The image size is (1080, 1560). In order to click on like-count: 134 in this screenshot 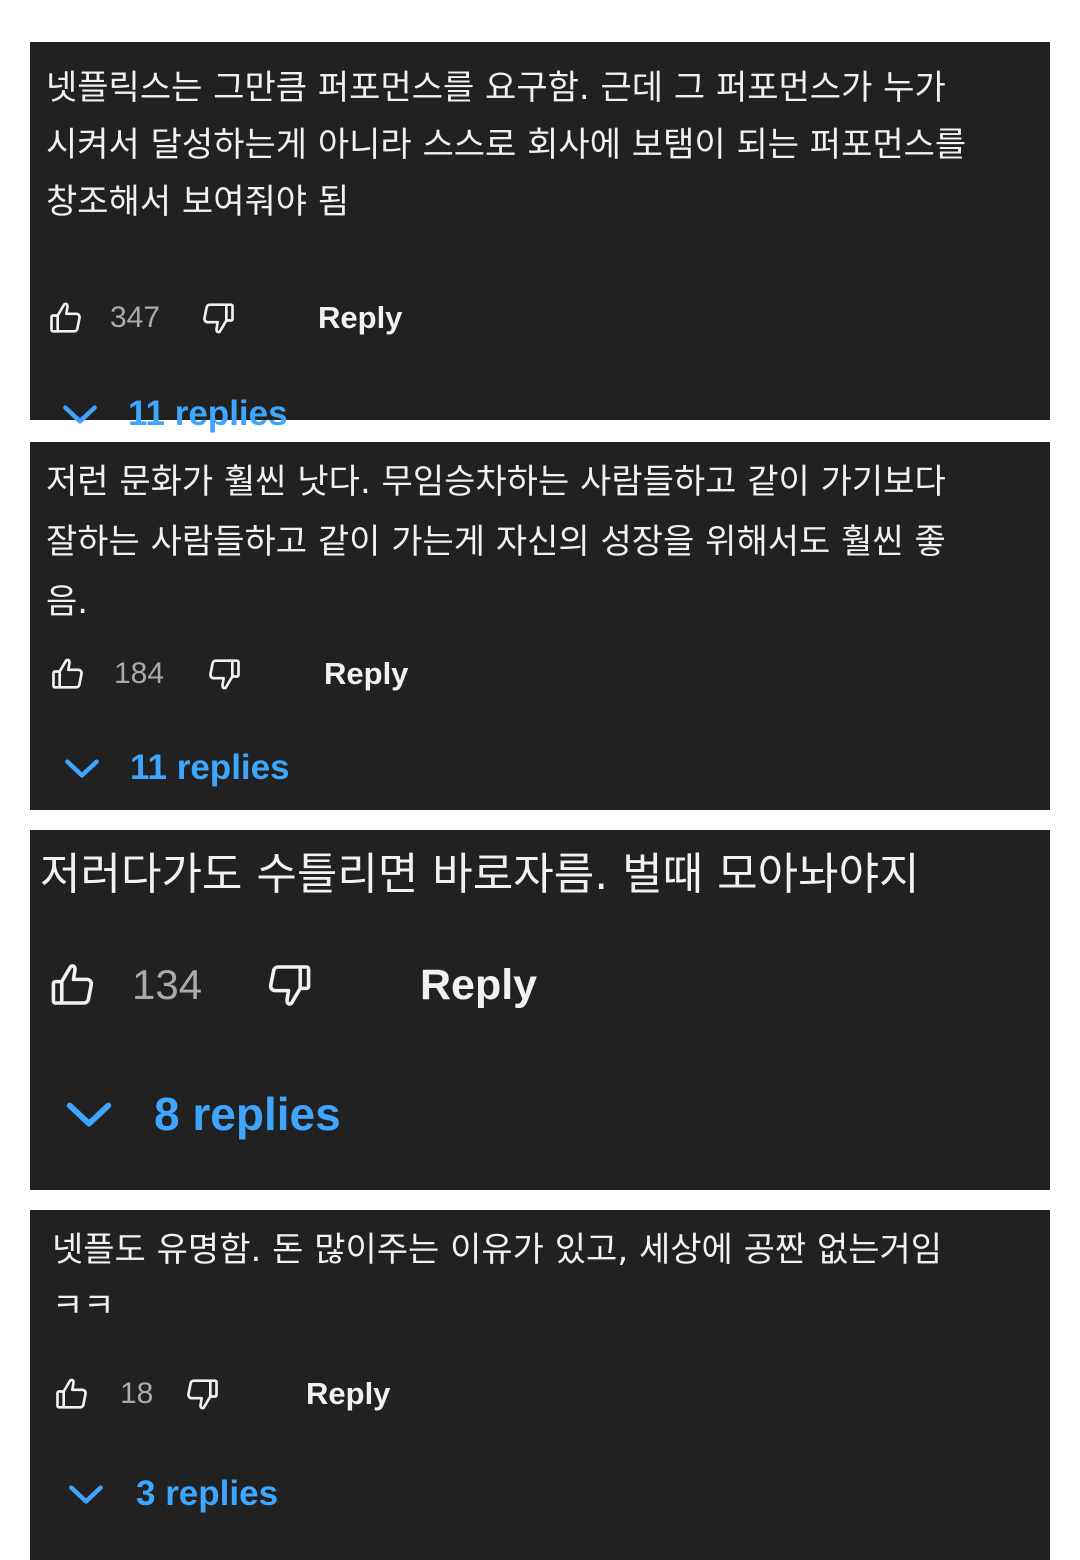, I will do `click(167, 984)`.